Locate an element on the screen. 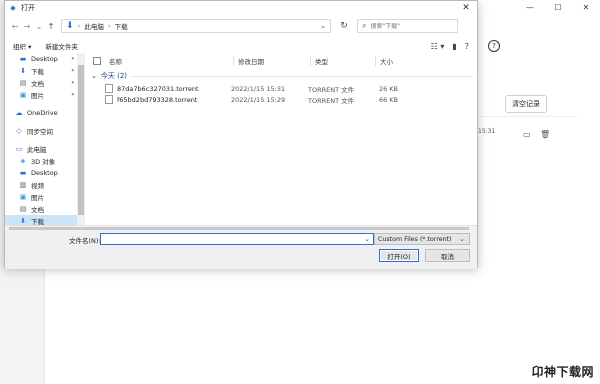 The image size is (600, 384). nav-label: 此电脑 is located at coordinates (37, 150).